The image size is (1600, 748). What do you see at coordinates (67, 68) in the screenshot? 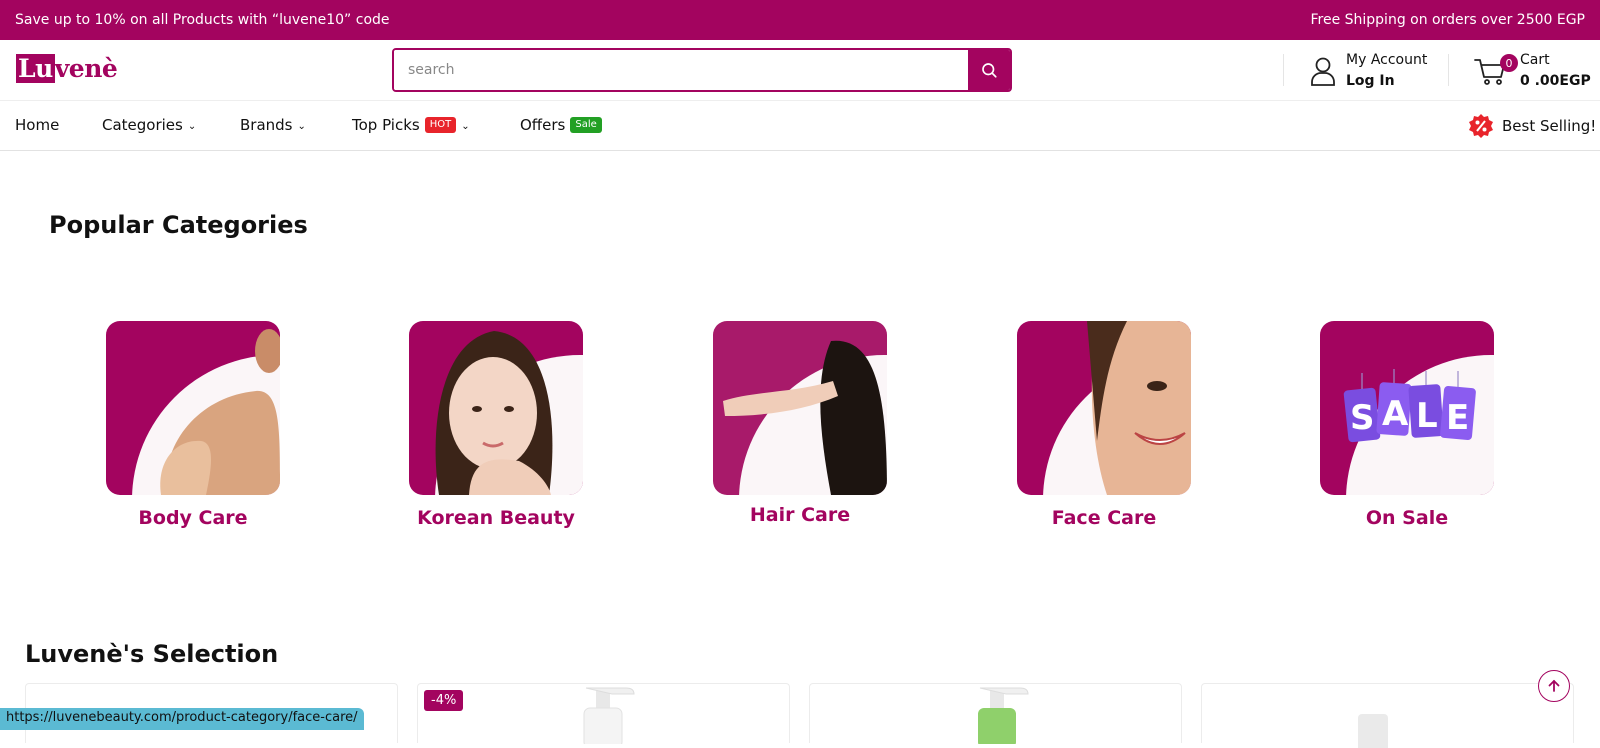
I see `site-logo: Luvenè` at bounding box center [67, 68].